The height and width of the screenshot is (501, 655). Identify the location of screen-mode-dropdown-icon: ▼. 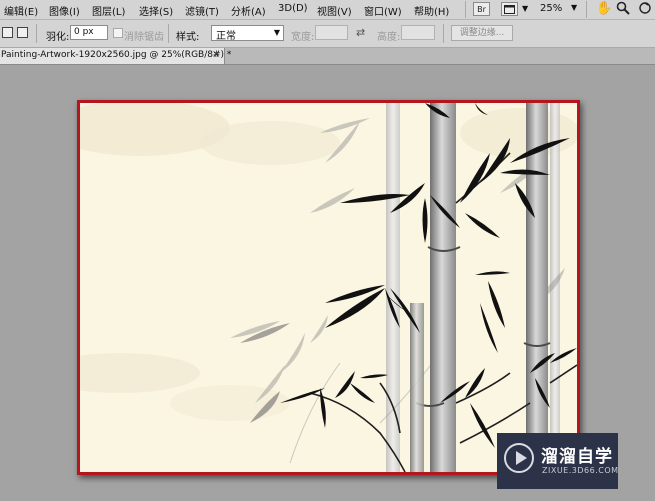
(525, 8).